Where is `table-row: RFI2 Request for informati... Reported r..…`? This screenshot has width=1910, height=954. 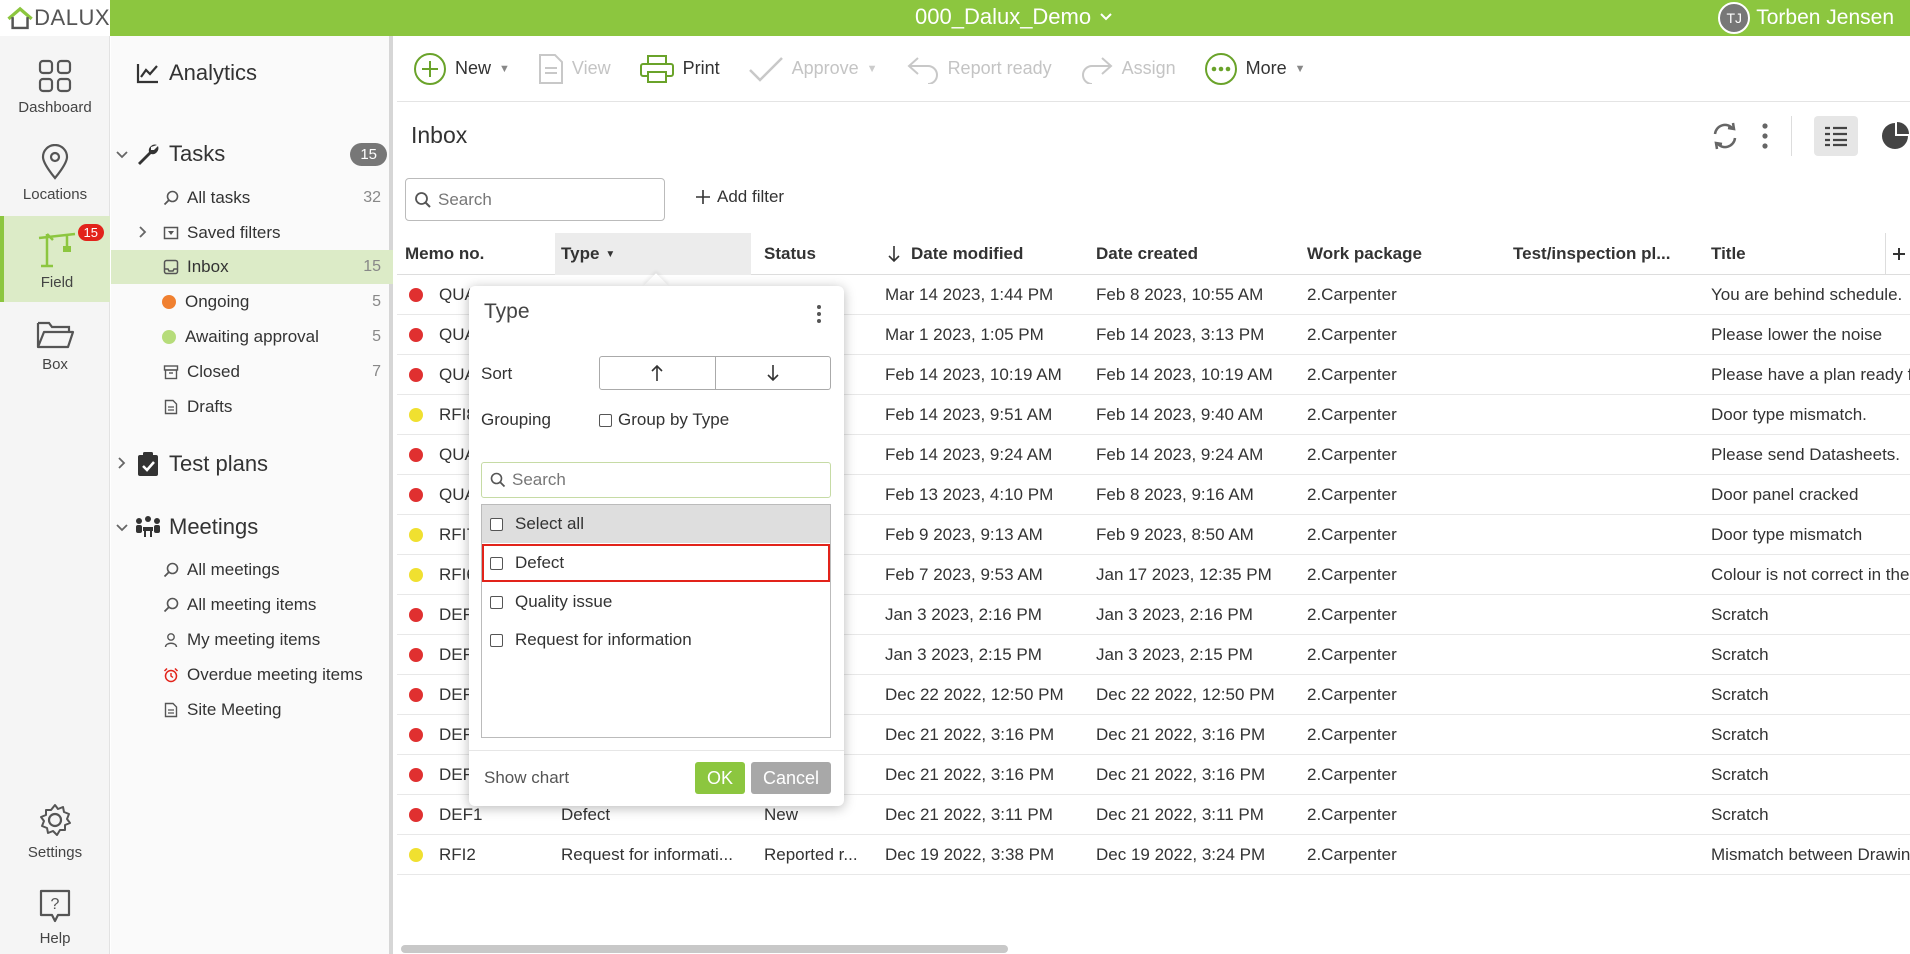
table-row: RFI2 Request for informati... Reported r..… is located at coordinates (1153, 855).